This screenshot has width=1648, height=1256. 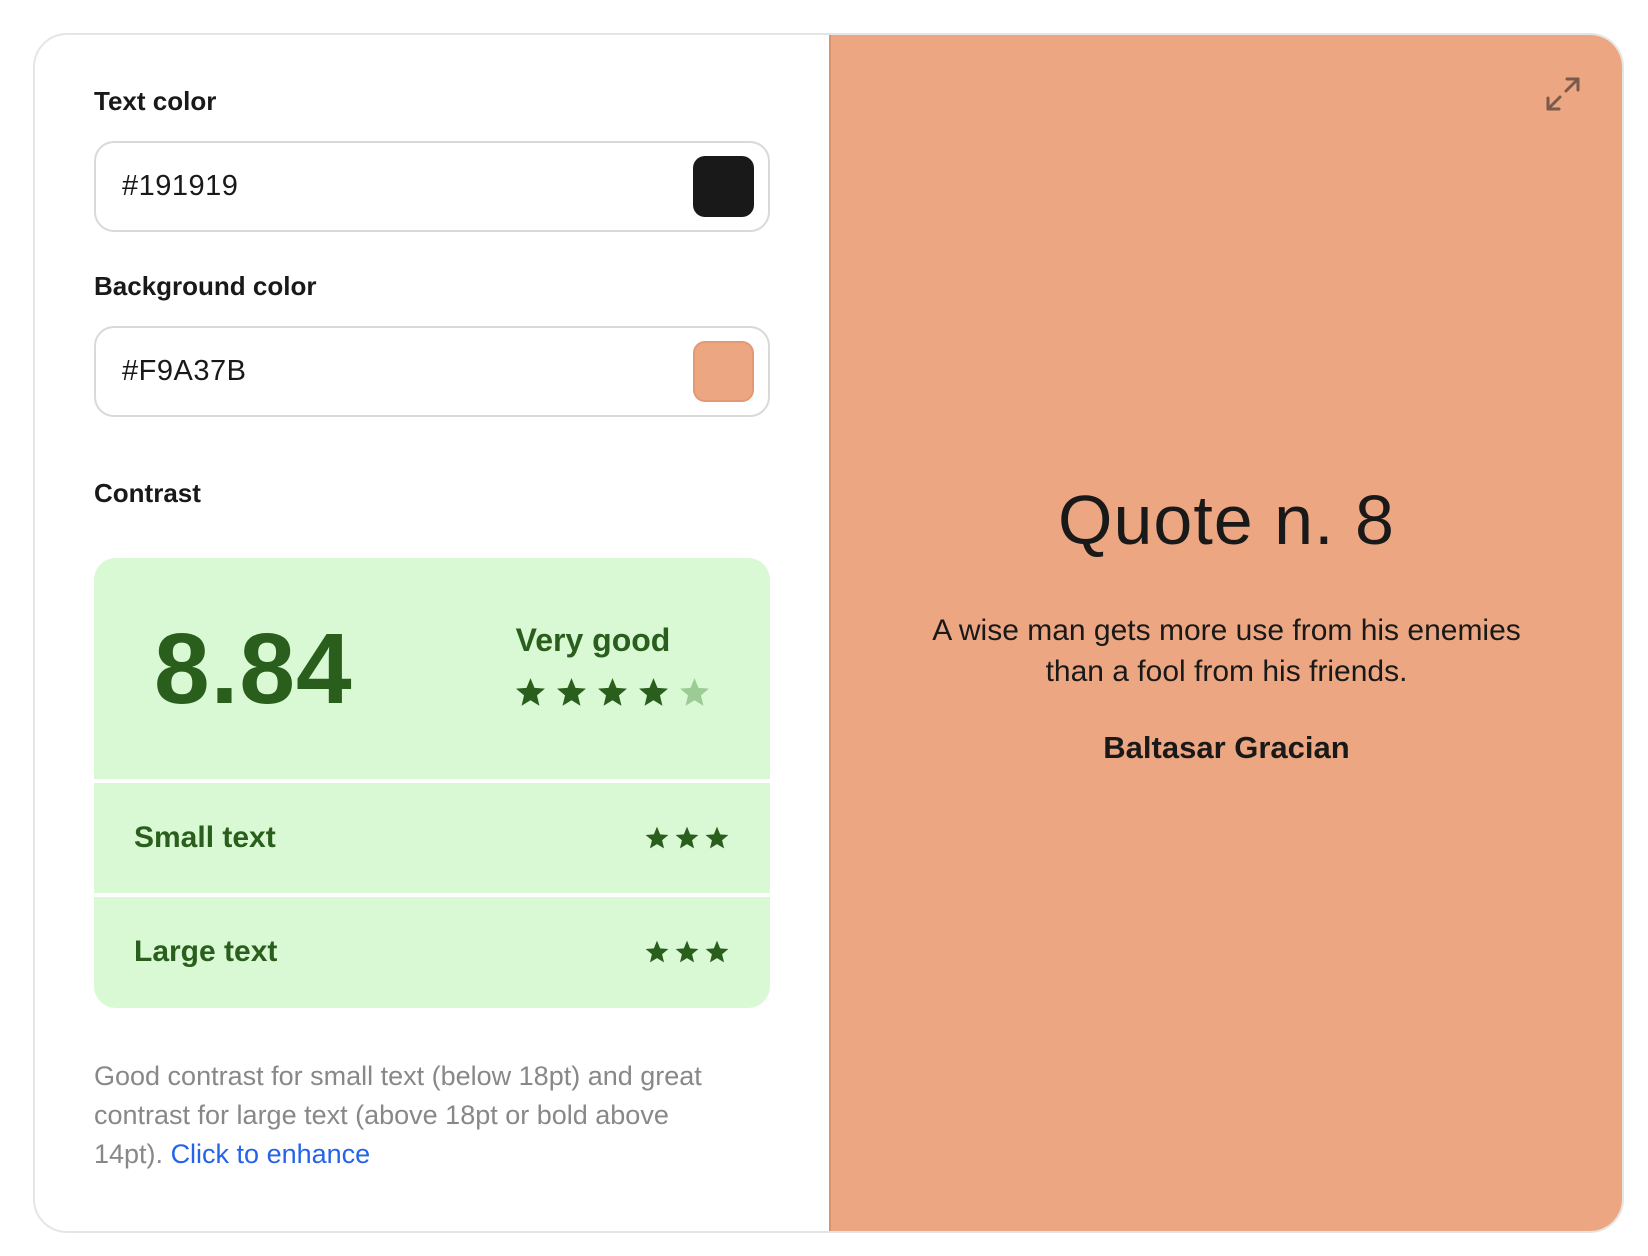 What do you see at coordinates (723, 186) in the screenshot?
I see `text-color-swatch` at bounding box center [723, 186].